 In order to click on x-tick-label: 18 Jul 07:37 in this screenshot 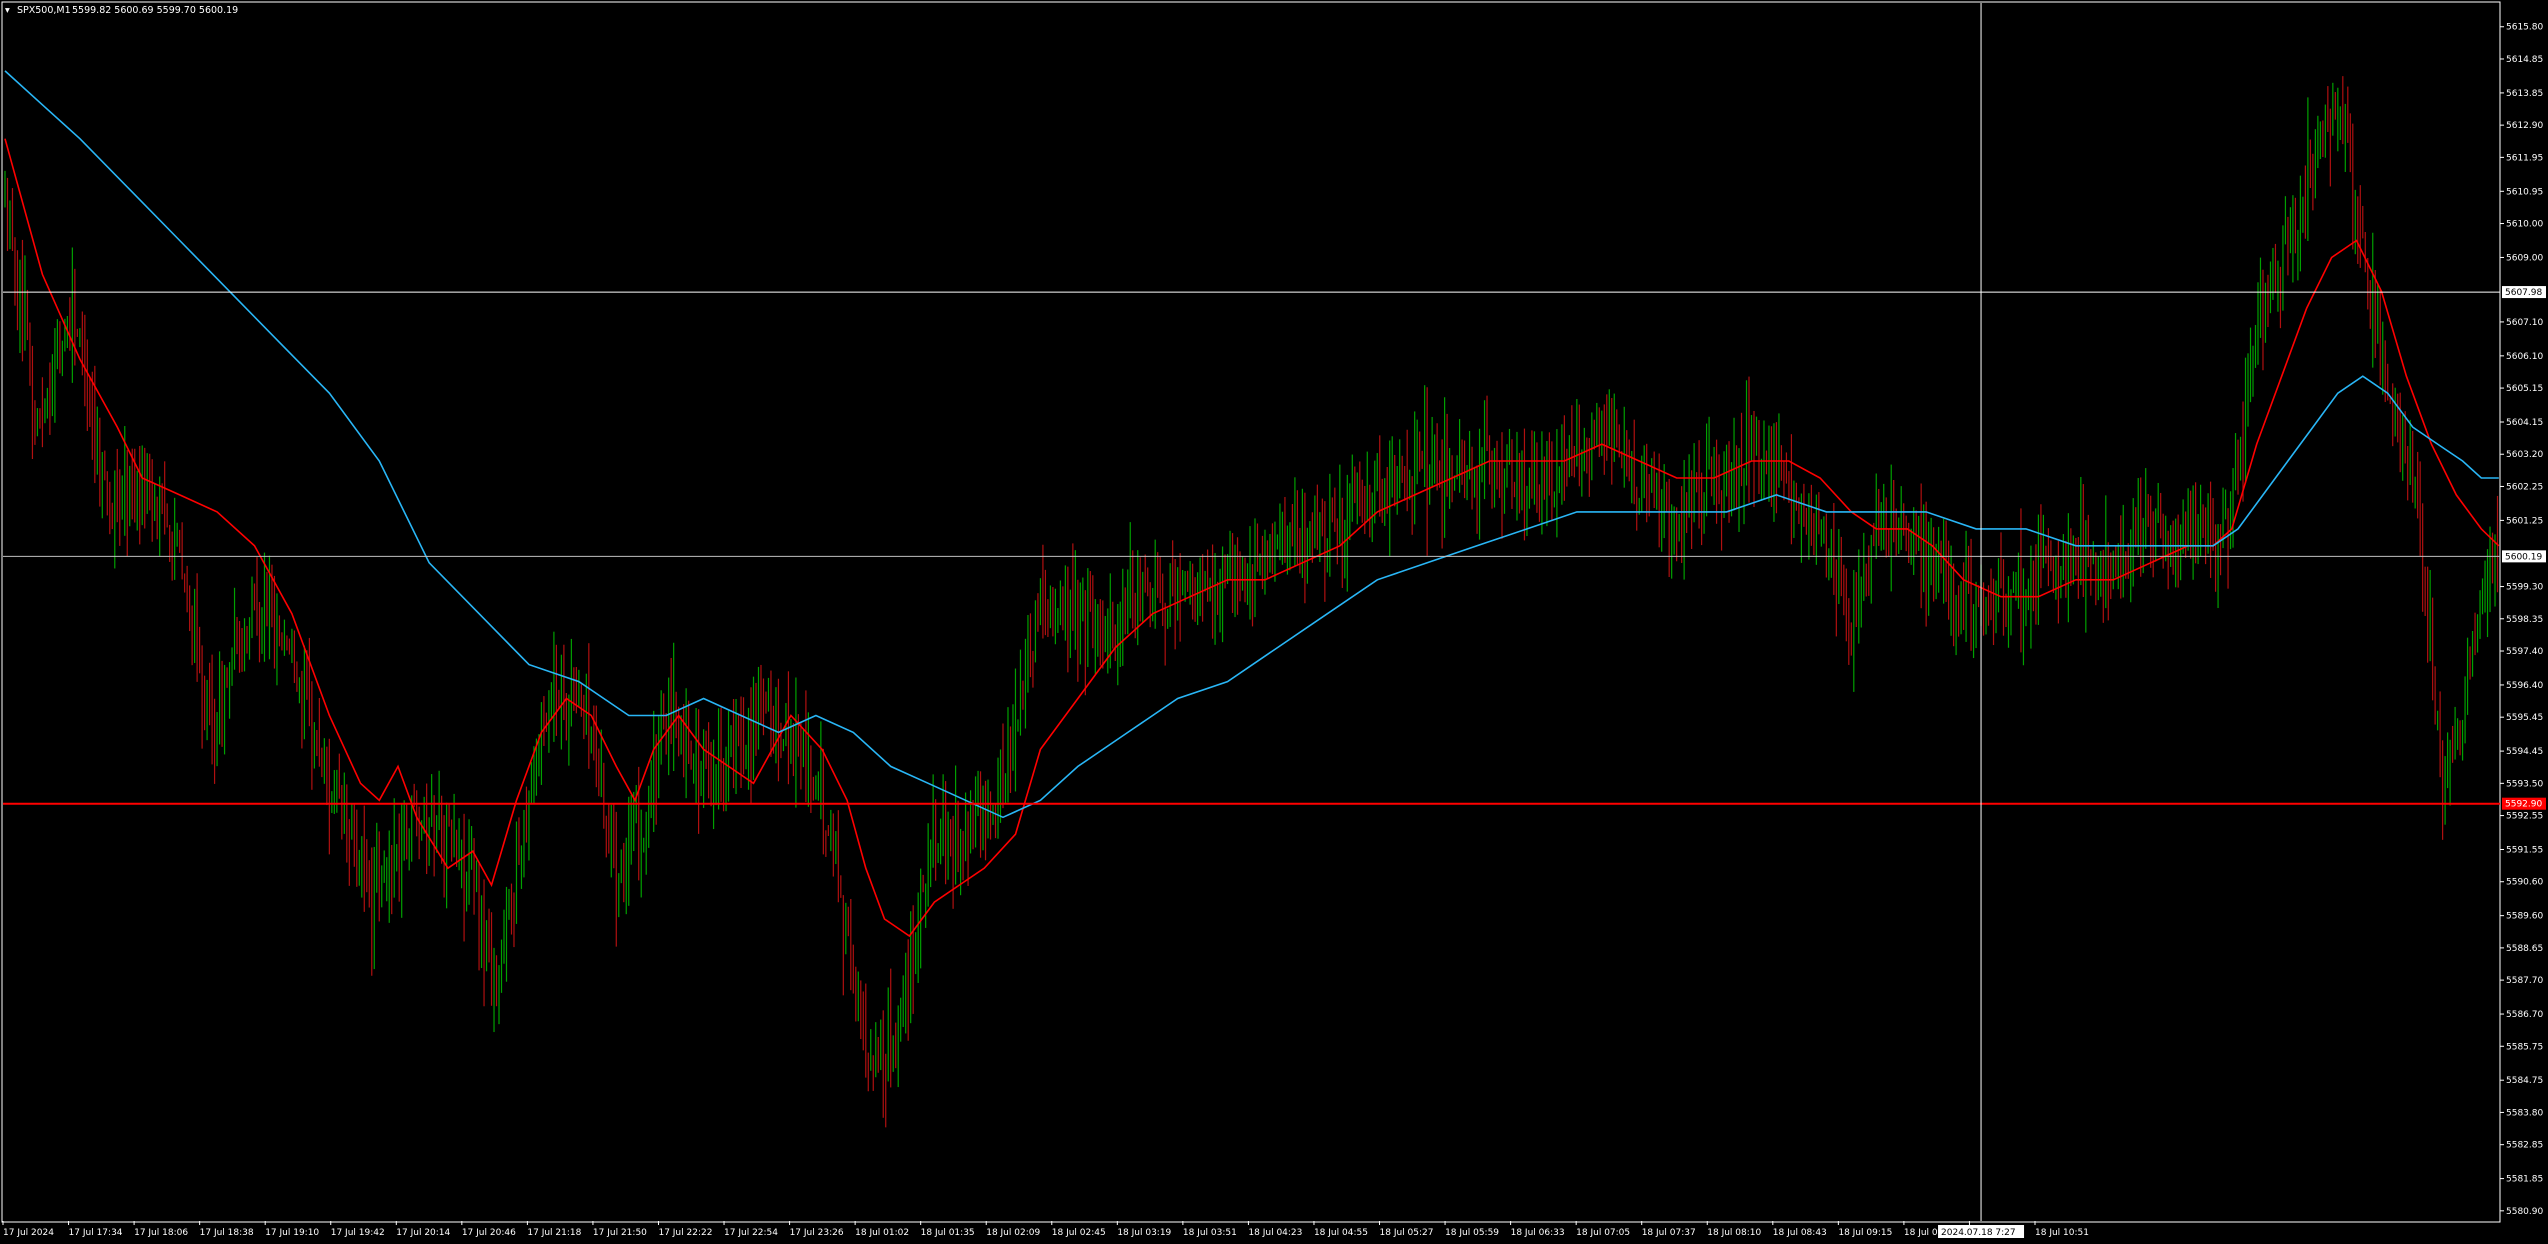, I will do `click(1669, 1233)`.